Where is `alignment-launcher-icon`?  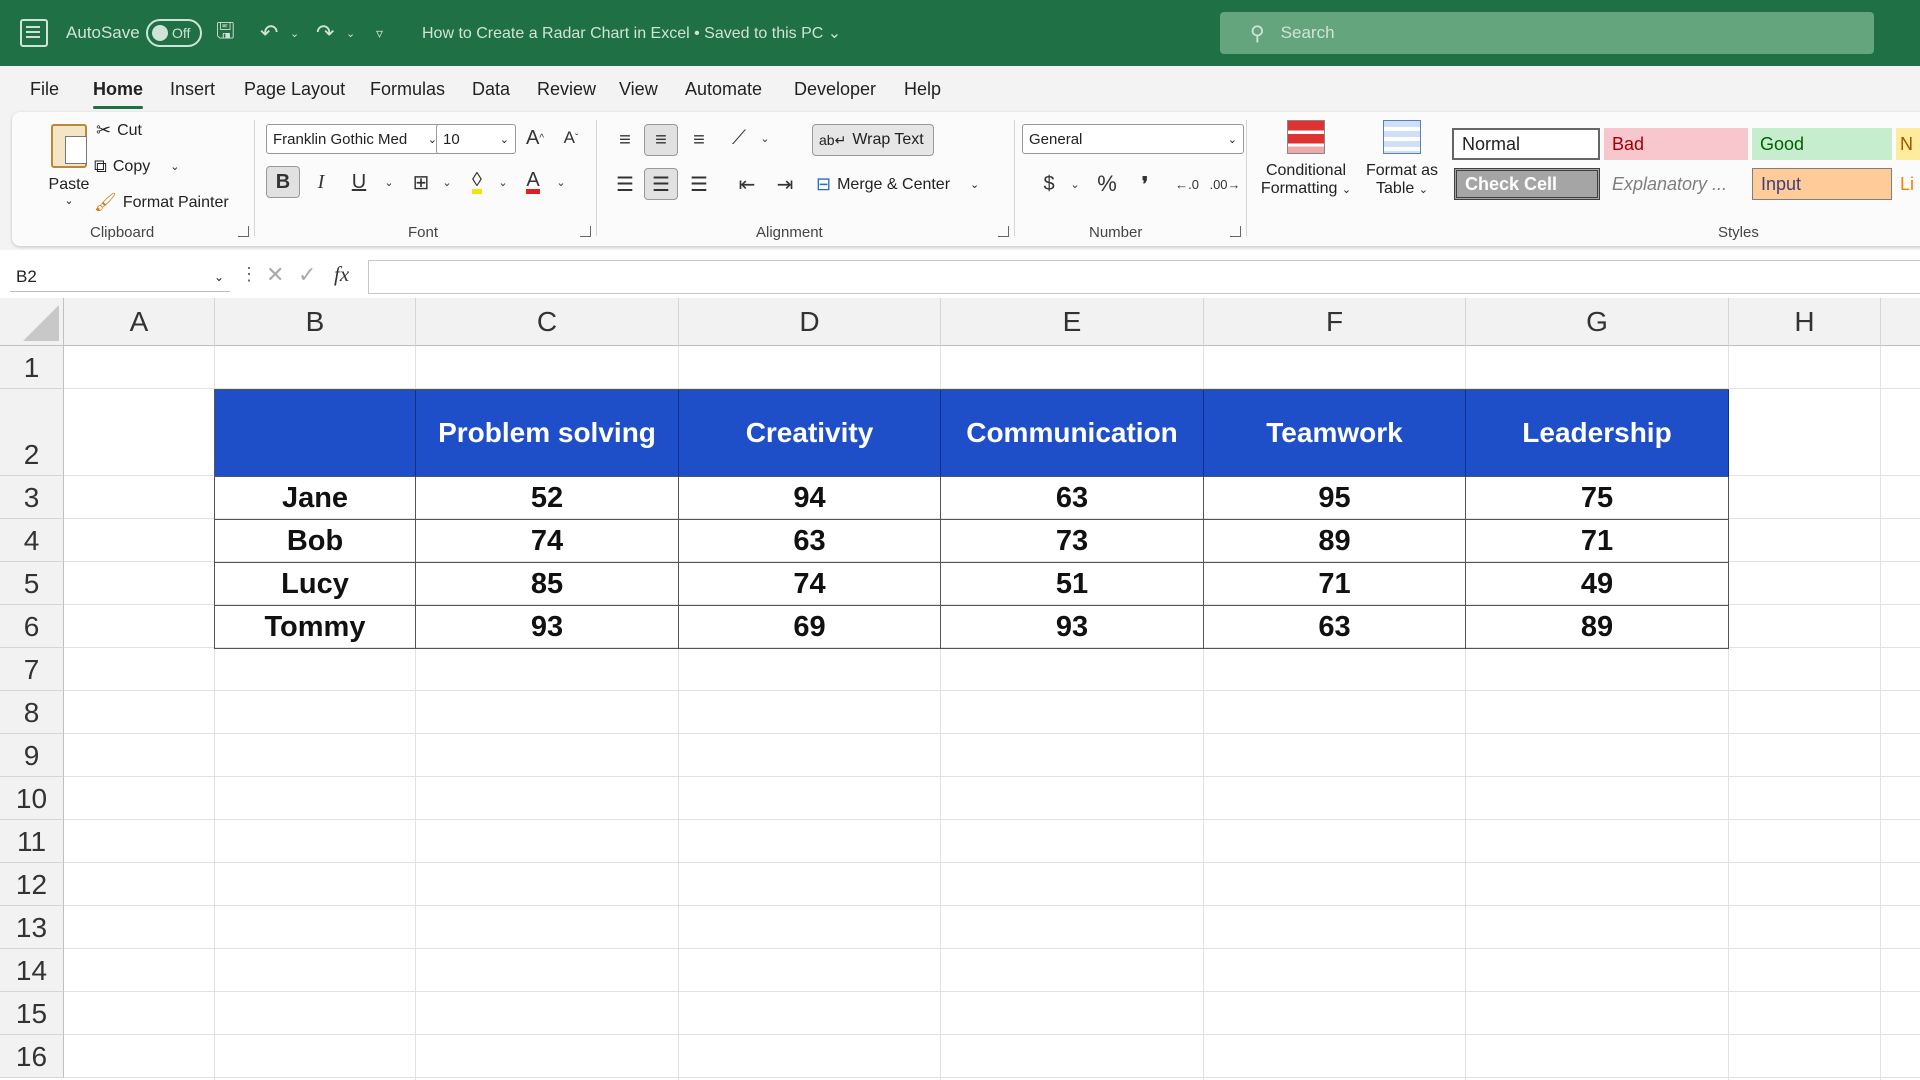
alignment-launcher-icon is located at coordinates (1003, 231).